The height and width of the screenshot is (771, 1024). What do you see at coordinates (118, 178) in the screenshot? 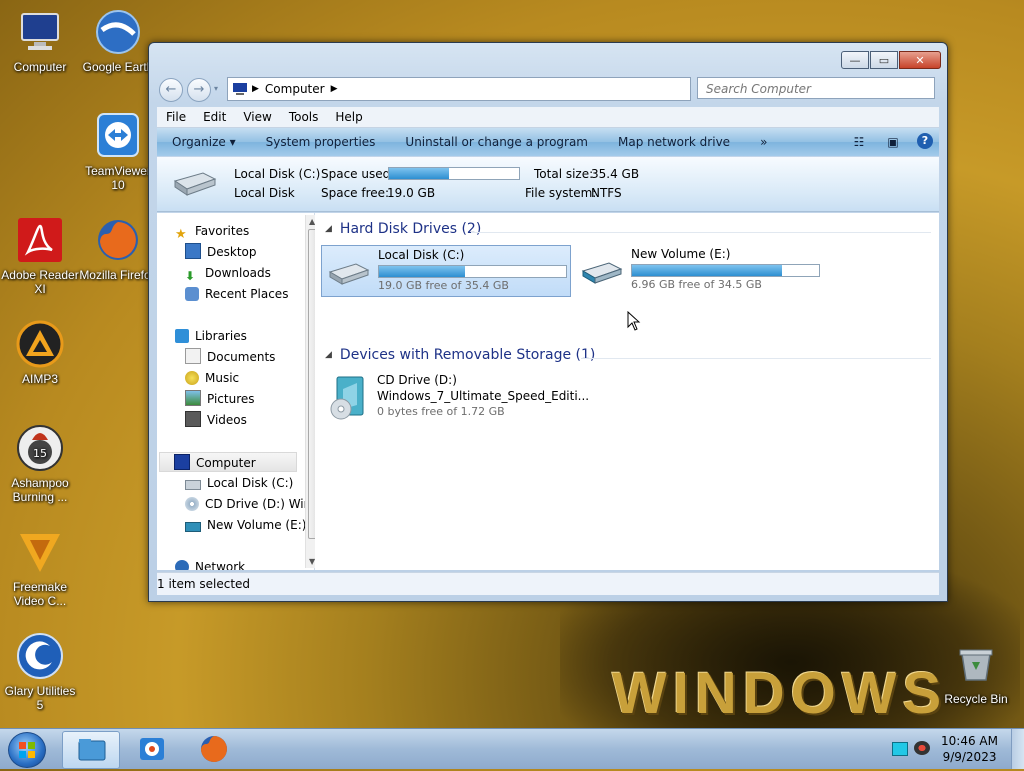
I see `desktop-icon-label: TeamViewer 10` at bounding box center [118, 178].